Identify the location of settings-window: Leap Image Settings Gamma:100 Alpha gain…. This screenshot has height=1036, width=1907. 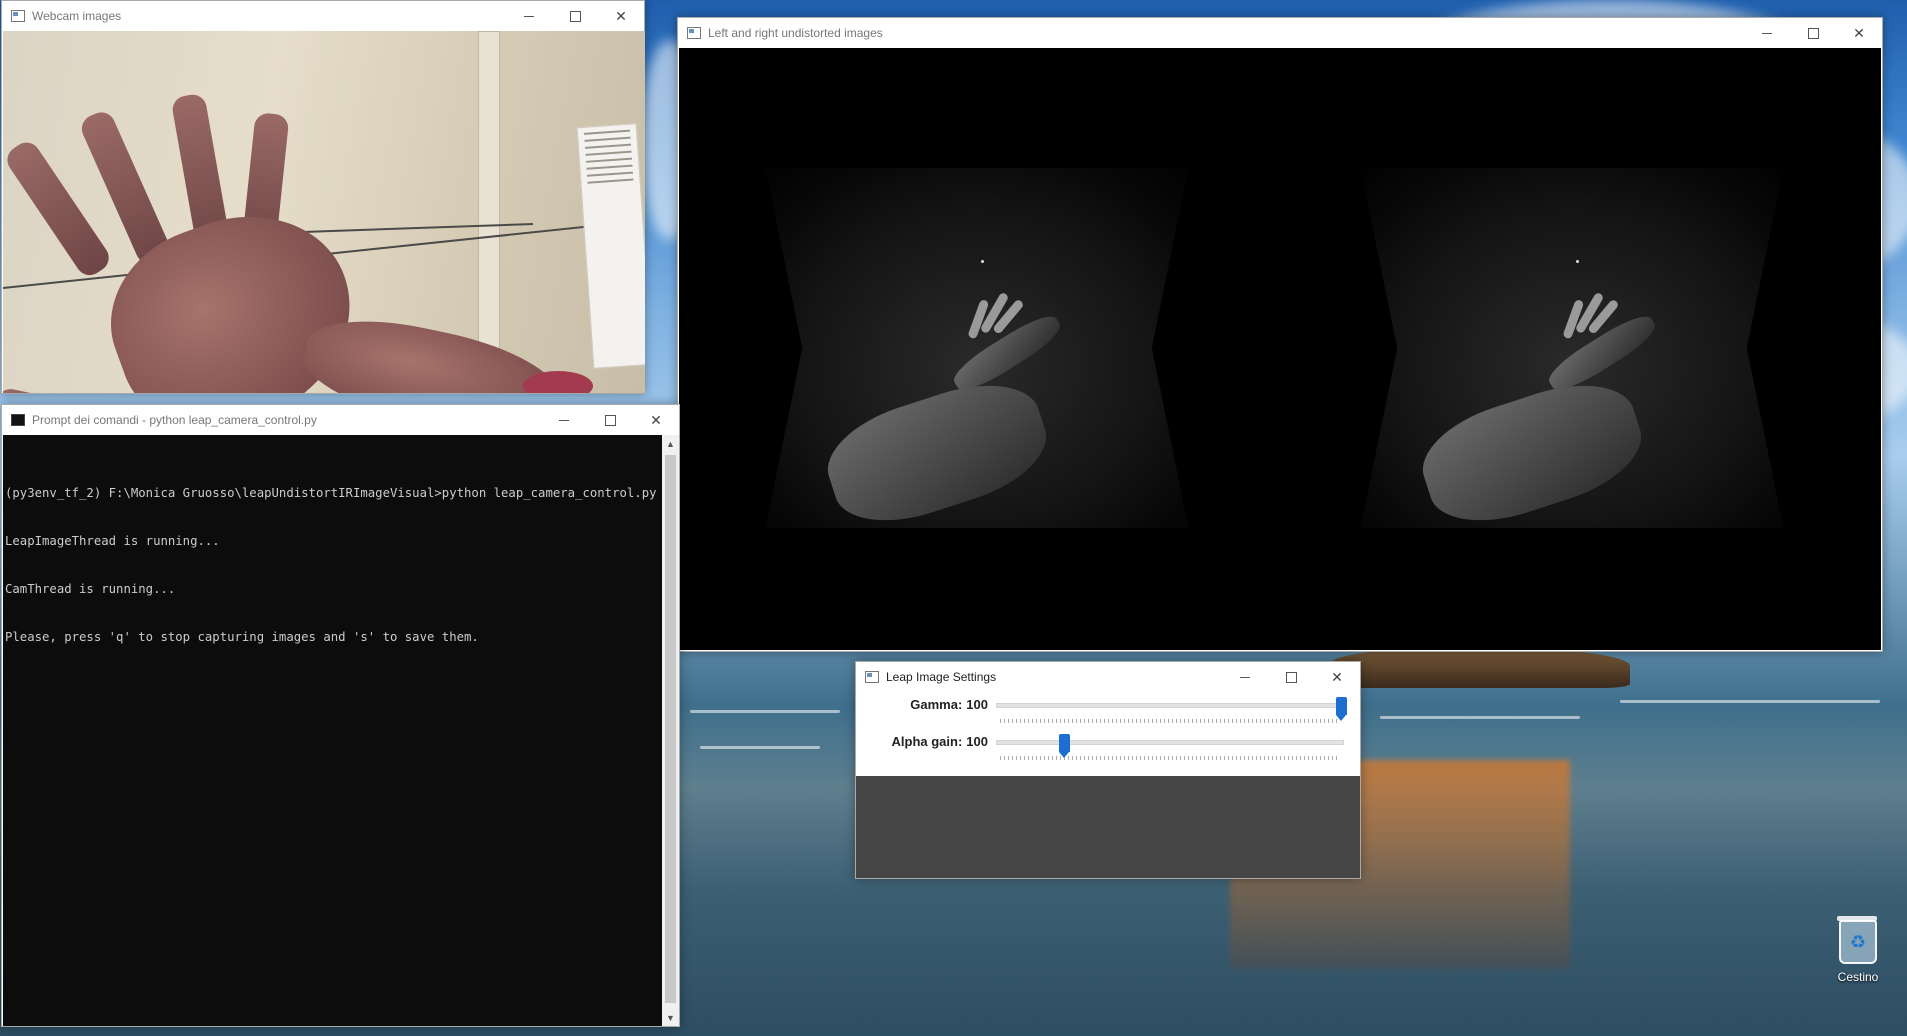
(1108, 770).